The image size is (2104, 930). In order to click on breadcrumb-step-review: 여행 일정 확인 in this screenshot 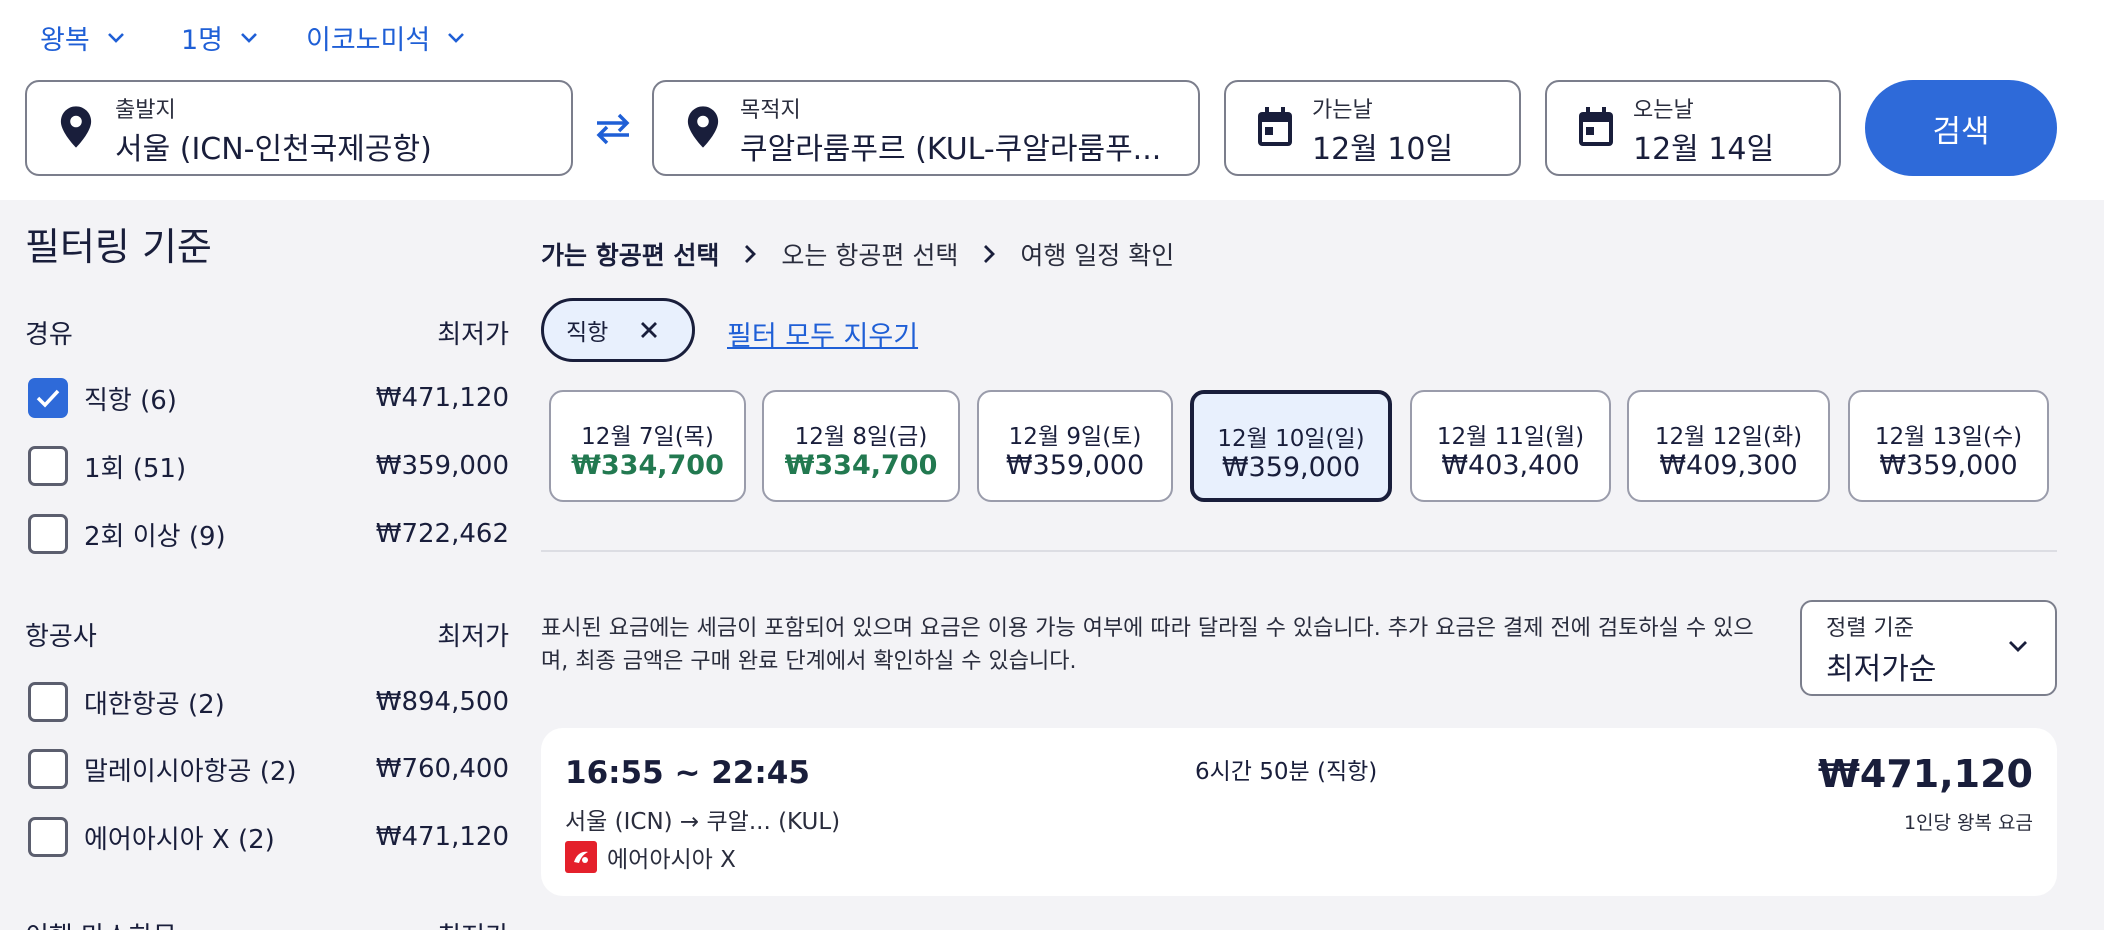, I will do `click(1097, 255)`.